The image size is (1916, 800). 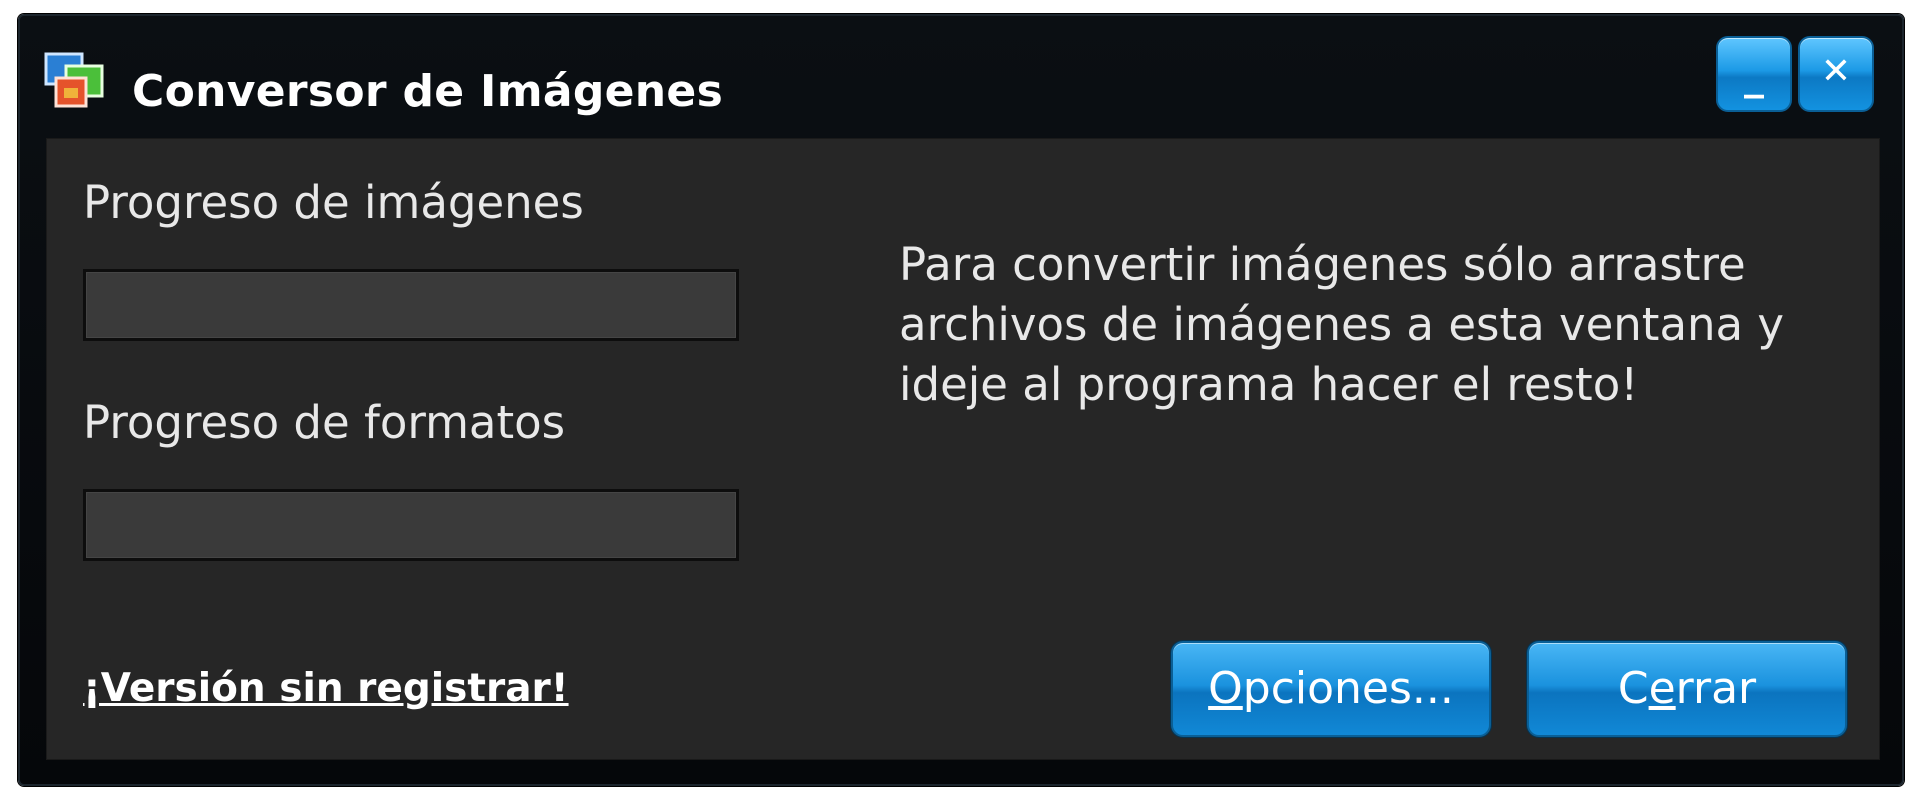 I want to click on minimize-icon: _, so click(x=1754, y=76).